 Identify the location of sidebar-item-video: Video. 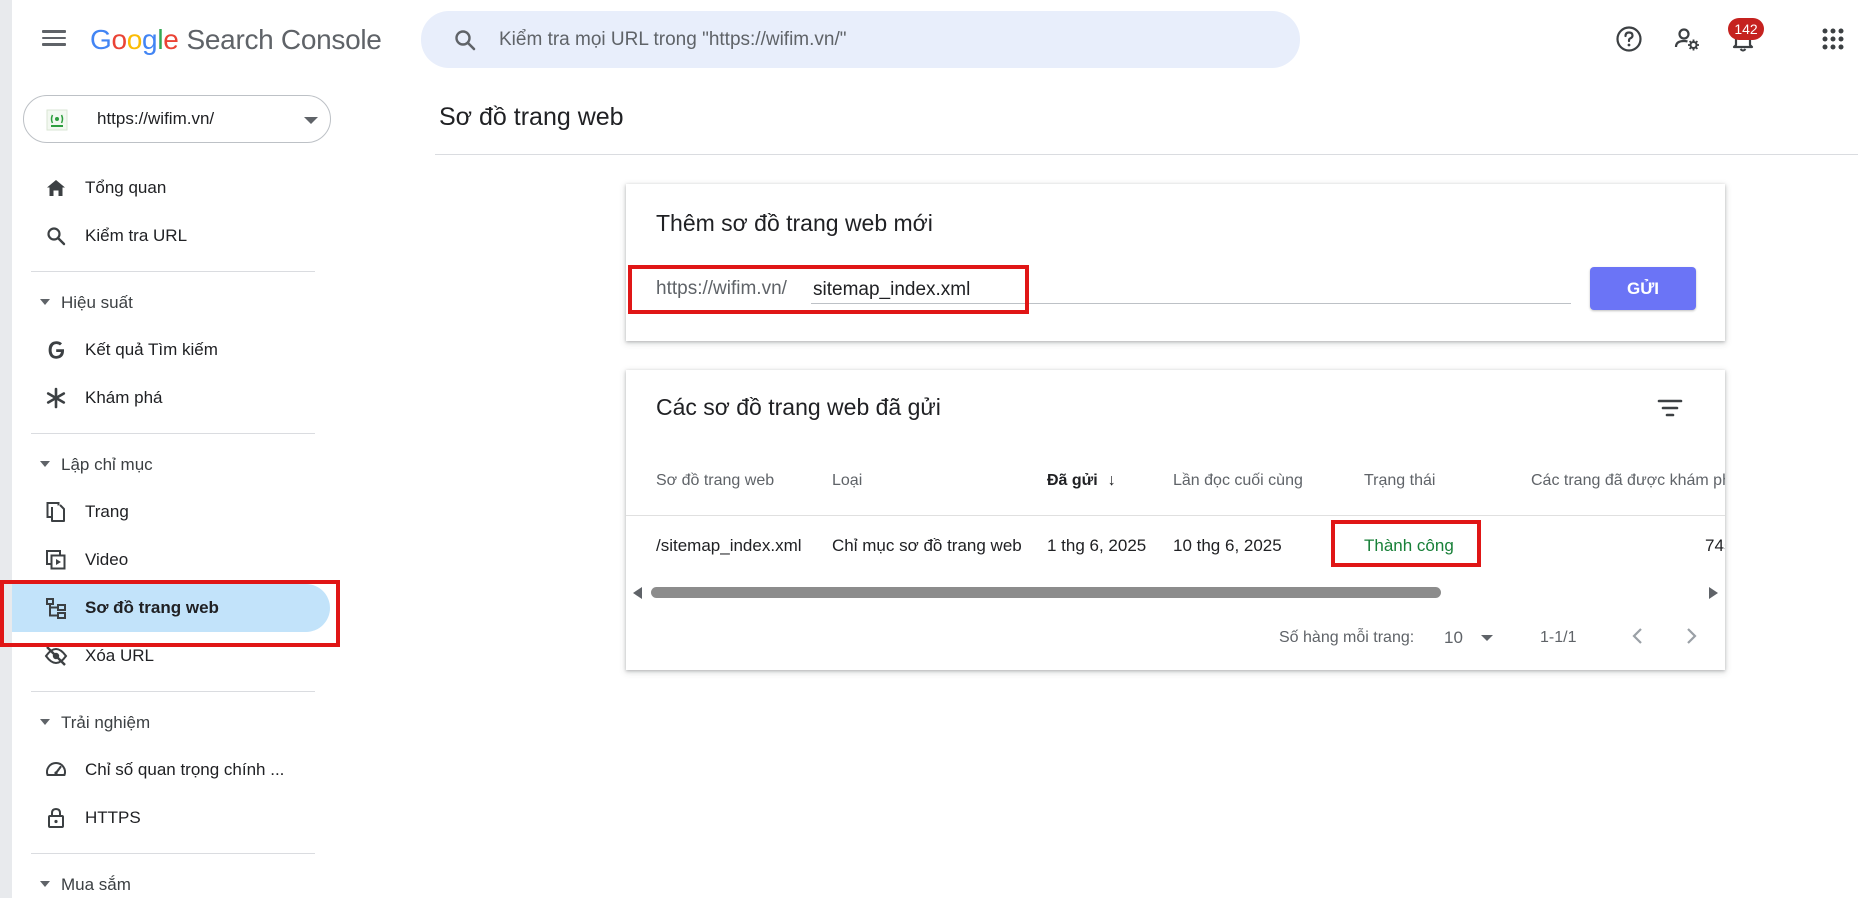
(171, 560).